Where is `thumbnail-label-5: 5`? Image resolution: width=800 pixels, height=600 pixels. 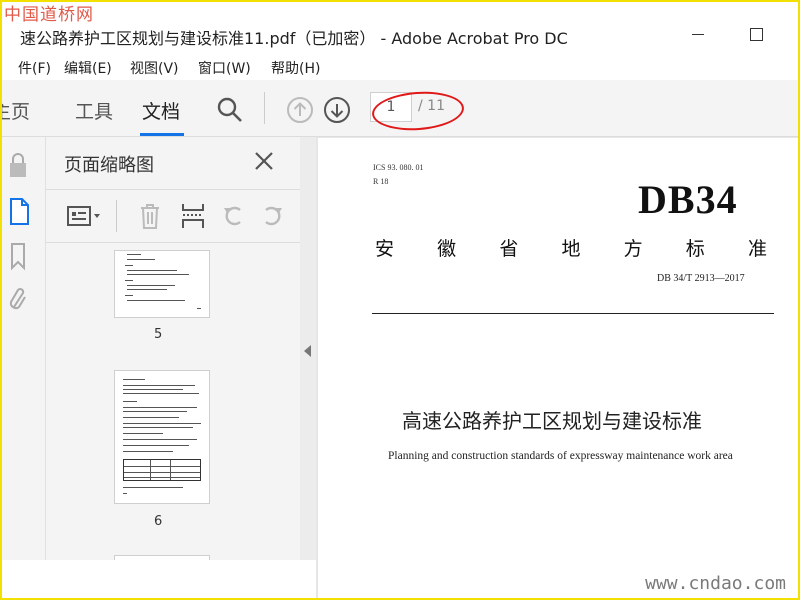 thumbnail-label-5: 5 is located at coordinates (158, 334).